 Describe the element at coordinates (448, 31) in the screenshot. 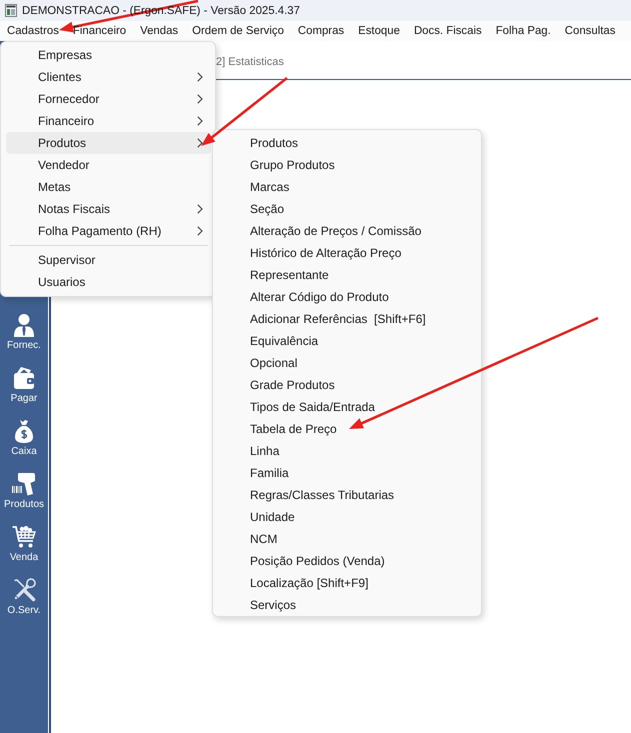

I see `menu-bar-item: Docs. Fiscais` at that location.